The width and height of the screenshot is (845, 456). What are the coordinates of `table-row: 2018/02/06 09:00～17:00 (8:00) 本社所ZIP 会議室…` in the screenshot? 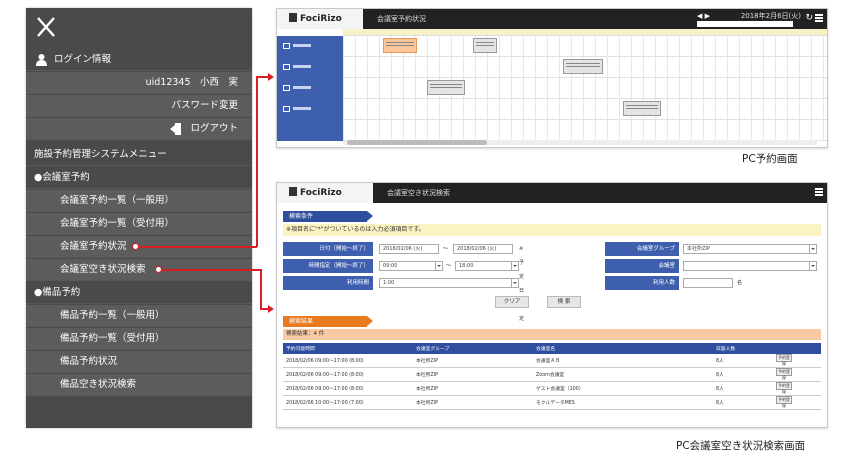 It's located at (552, 361).